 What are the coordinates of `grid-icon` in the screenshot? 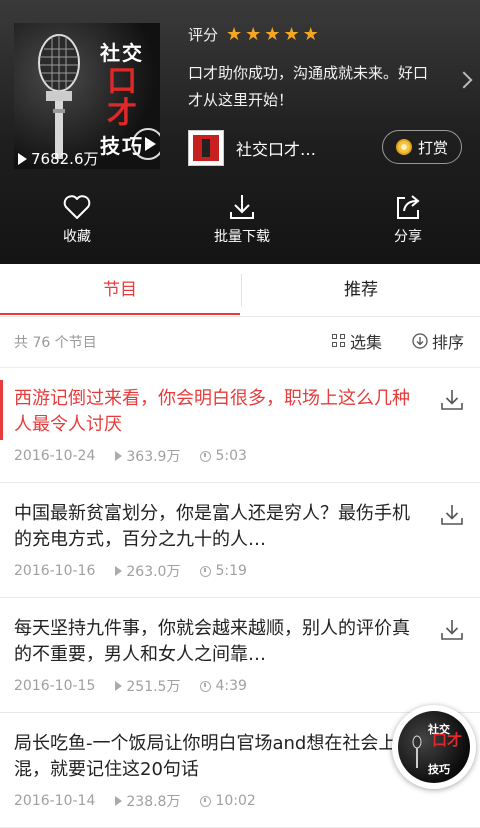 It's located at (339, 341).